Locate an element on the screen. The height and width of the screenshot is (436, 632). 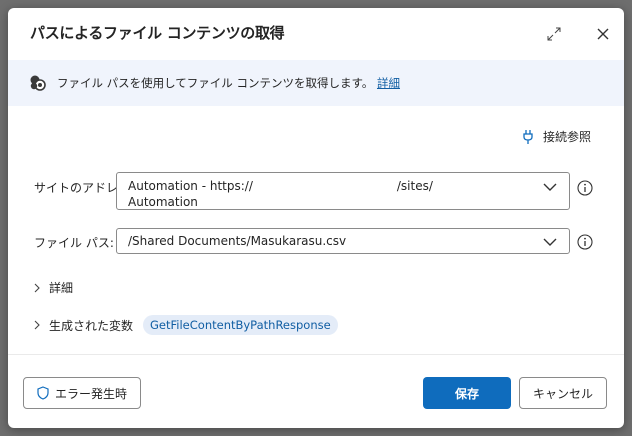
file-path-label: ファイル パス: is located at coordinates (74, 243).